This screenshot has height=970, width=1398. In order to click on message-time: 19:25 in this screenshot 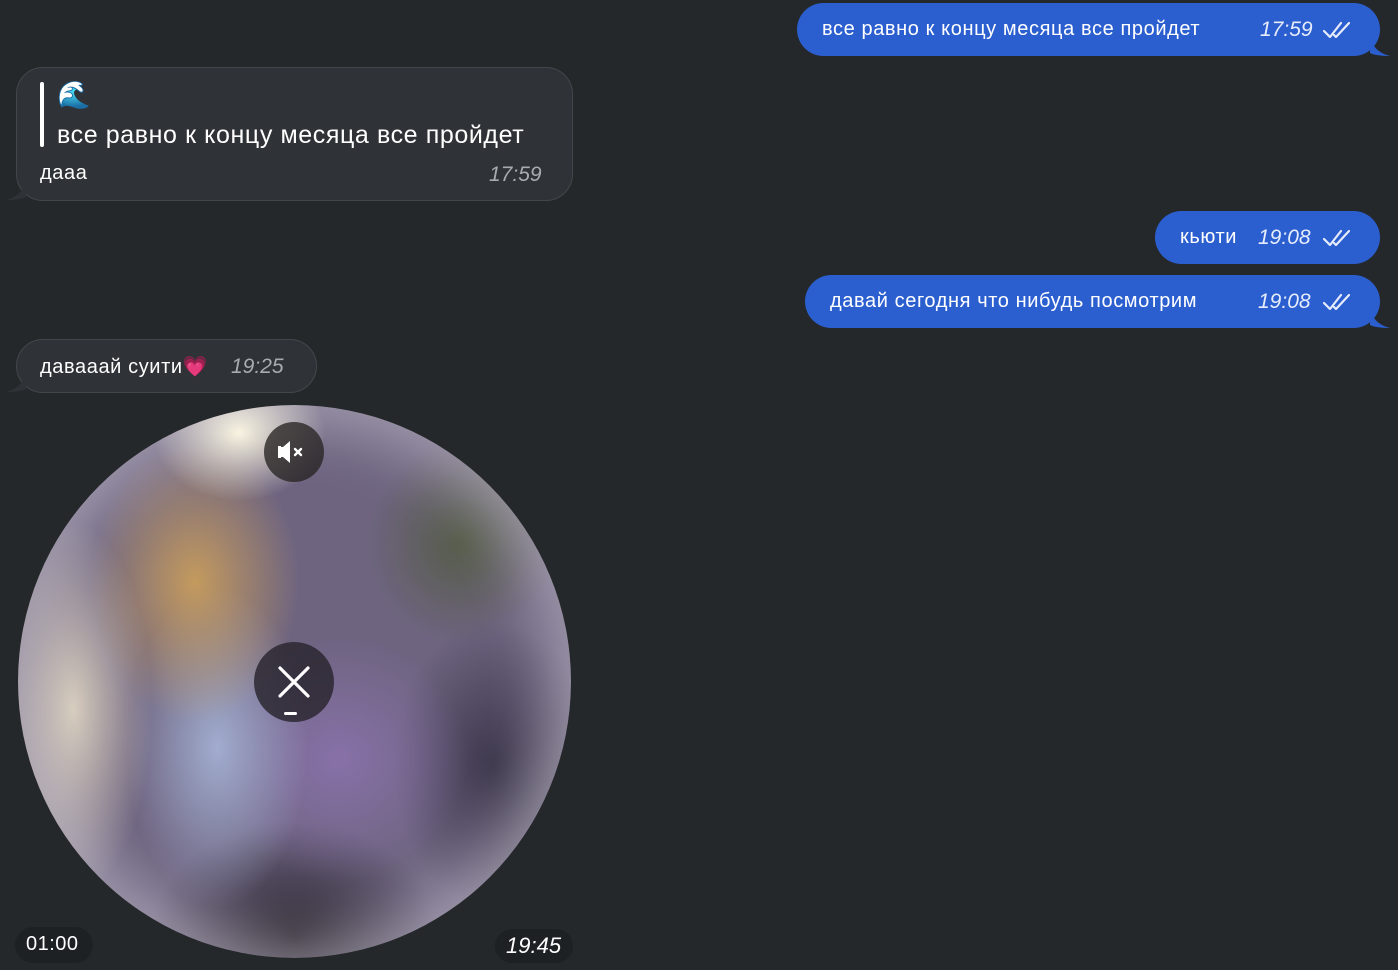, I will do `click(257, 366)`.